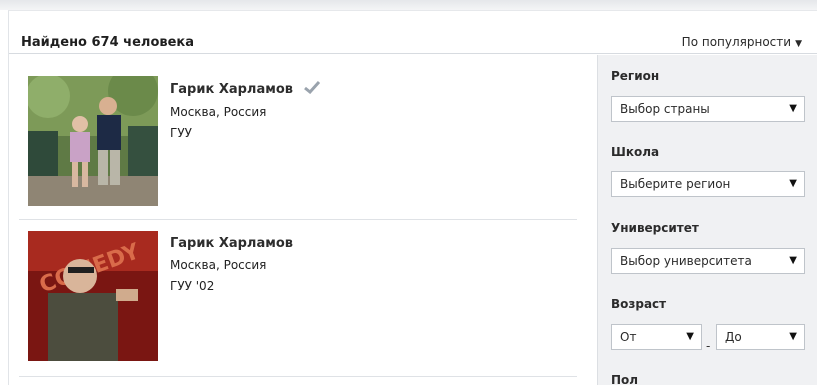 The height and width of the screenshot is (387, 817). What do you see at coordinates (635, 152) in the screenshot?
I see `school-label: Школа` at bounding box center [635, 152].